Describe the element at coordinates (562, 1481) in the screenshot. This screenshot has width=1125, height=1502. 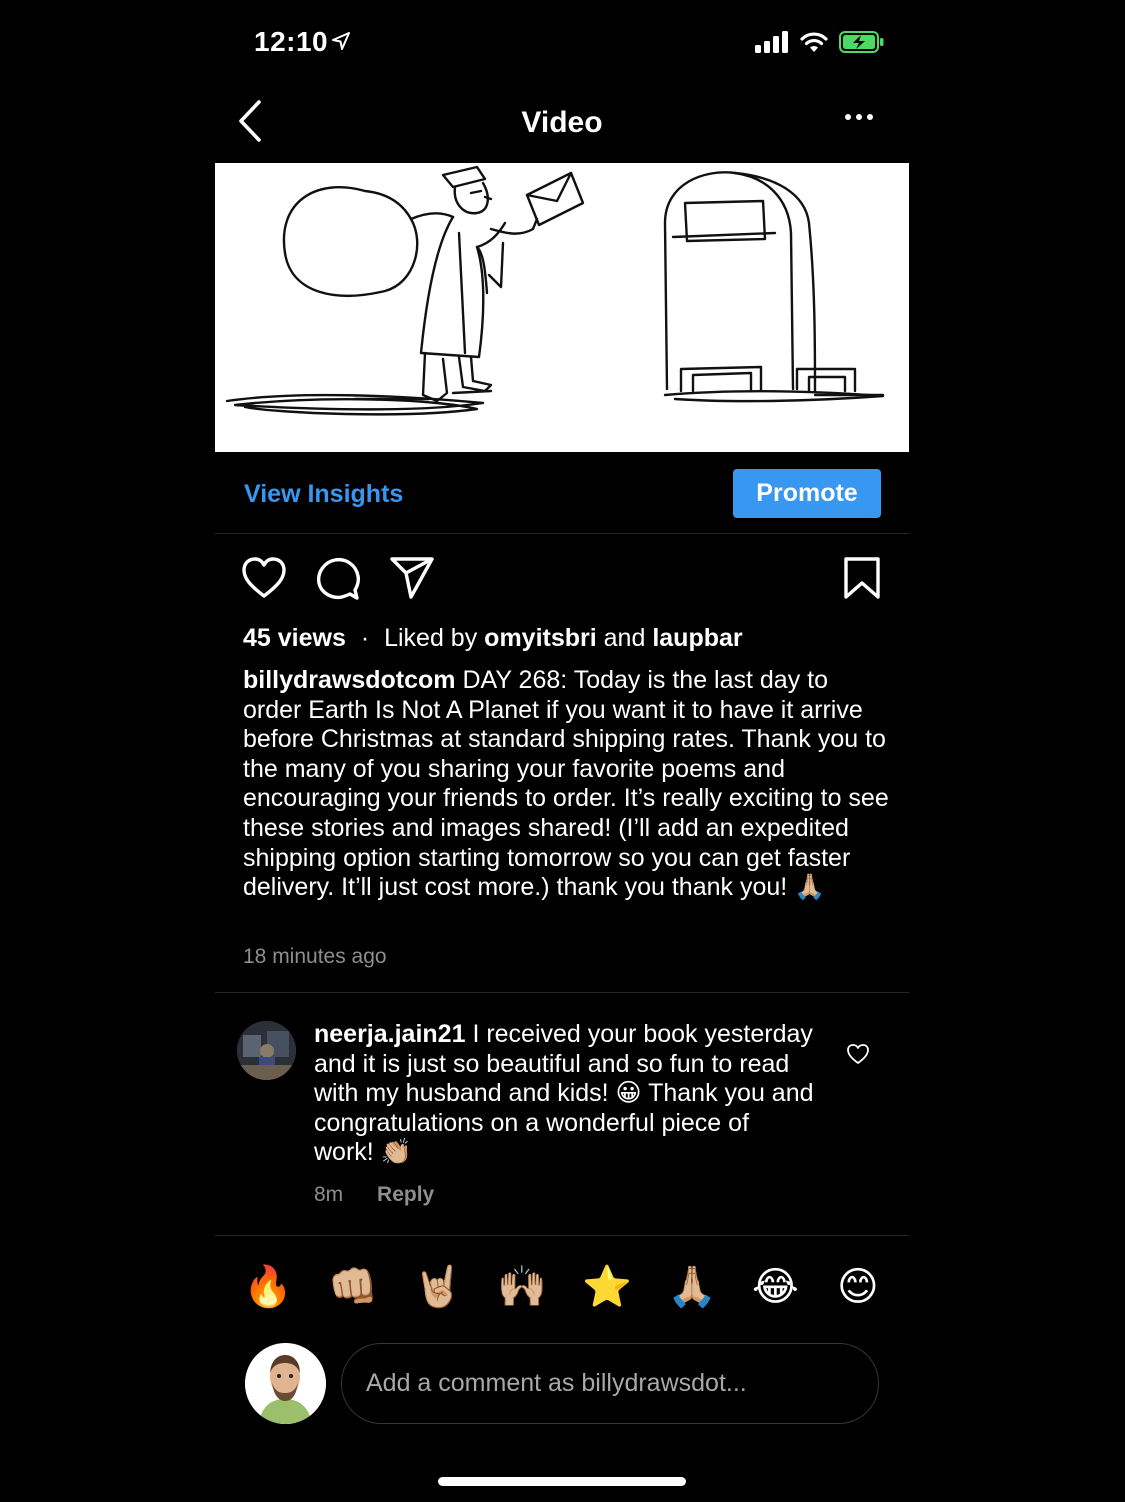
I see `home-indicator` at that location.